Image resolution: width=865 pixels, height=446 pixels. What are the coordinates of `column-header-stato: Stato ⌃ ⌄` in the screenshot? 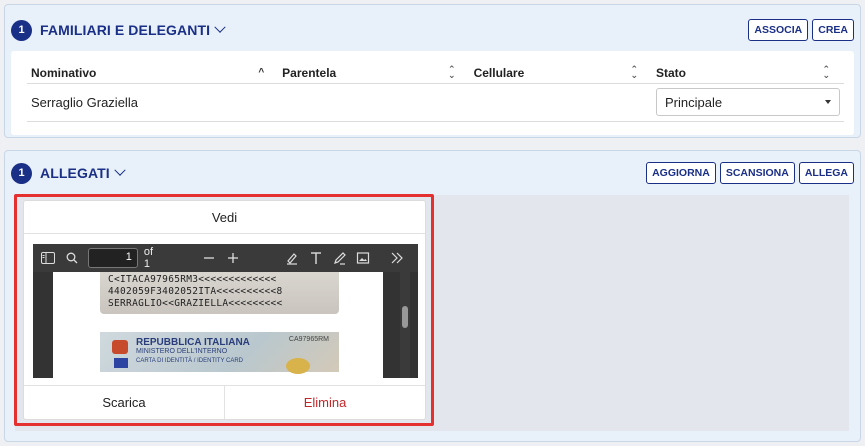 It's located at (748, 73).